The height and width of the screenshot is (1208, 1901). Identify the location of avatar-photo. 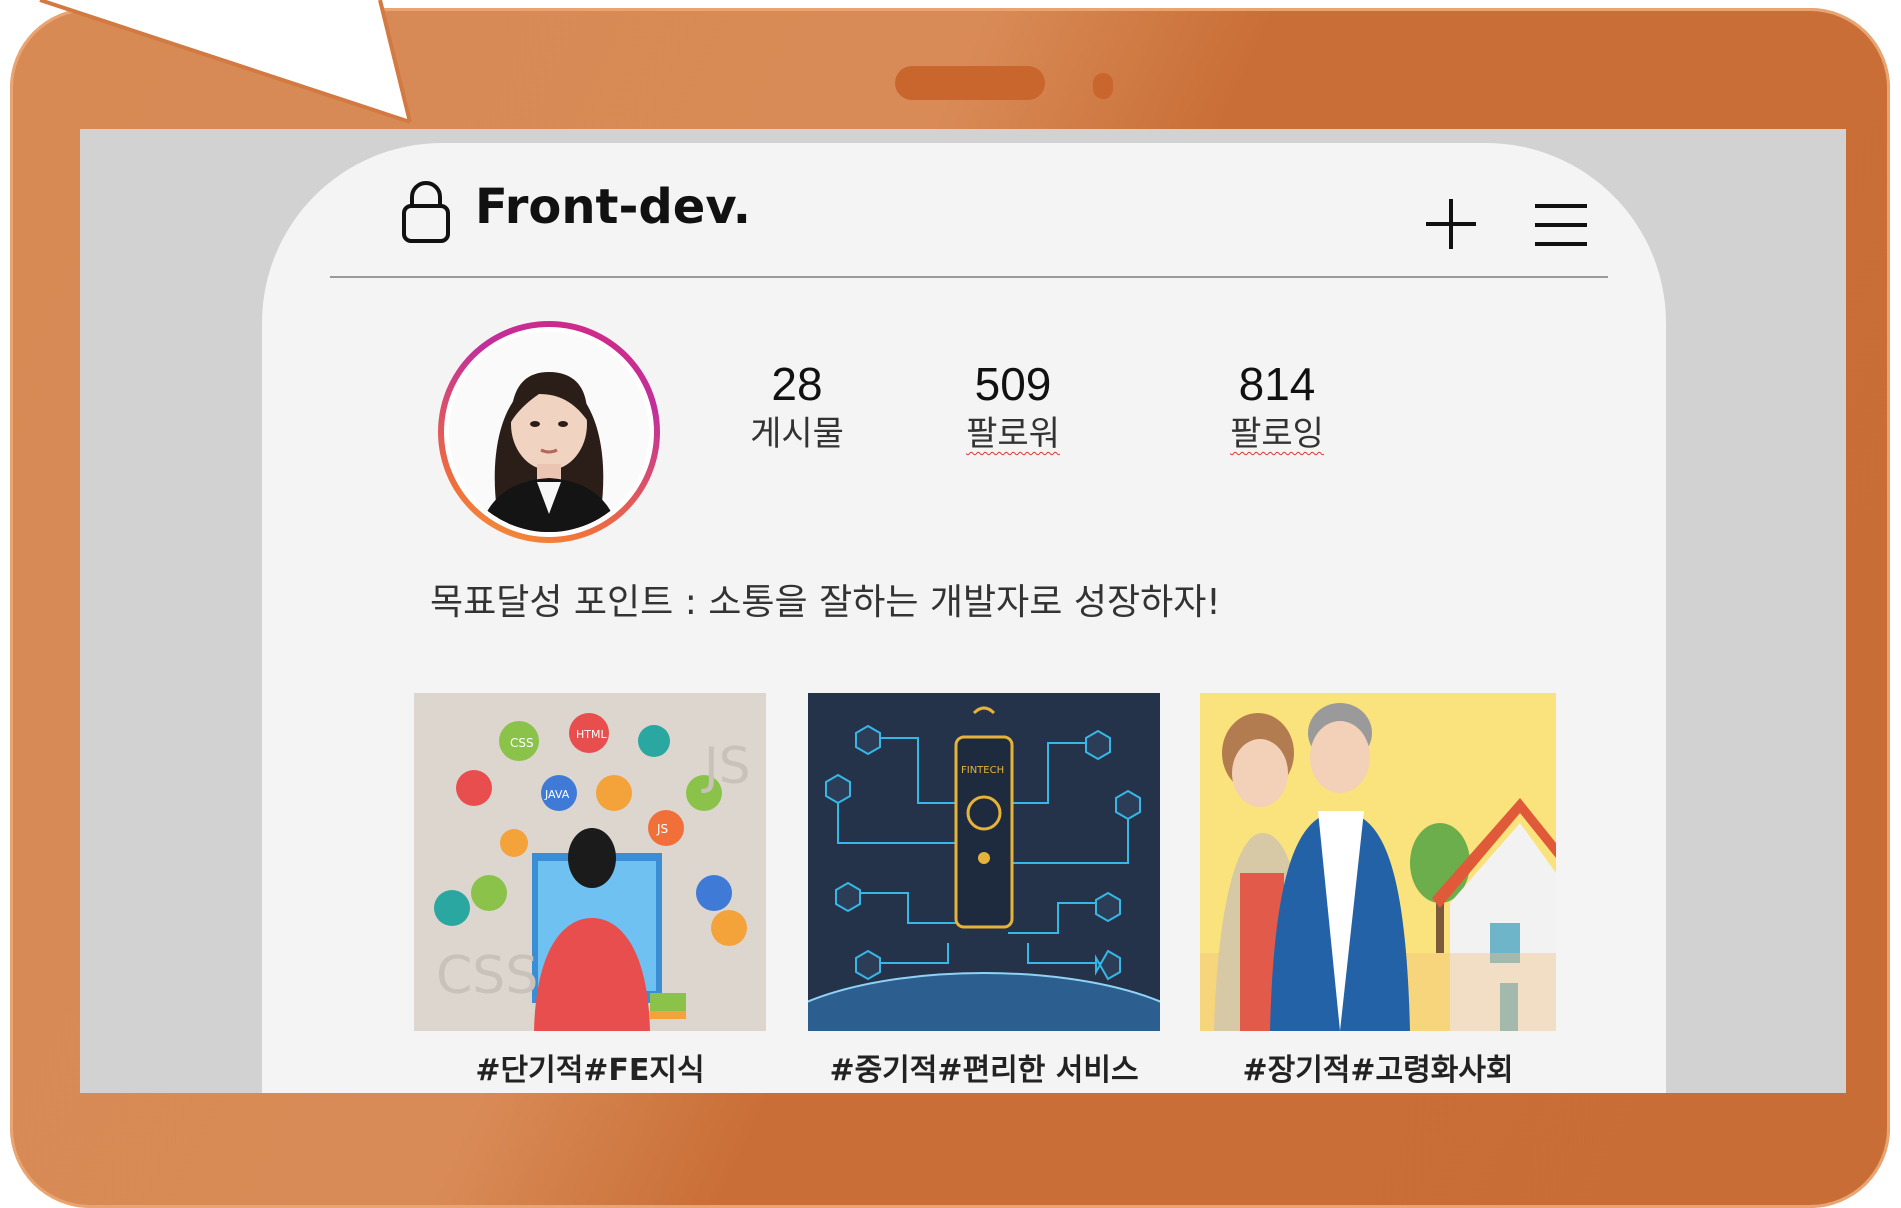
(549, 432).